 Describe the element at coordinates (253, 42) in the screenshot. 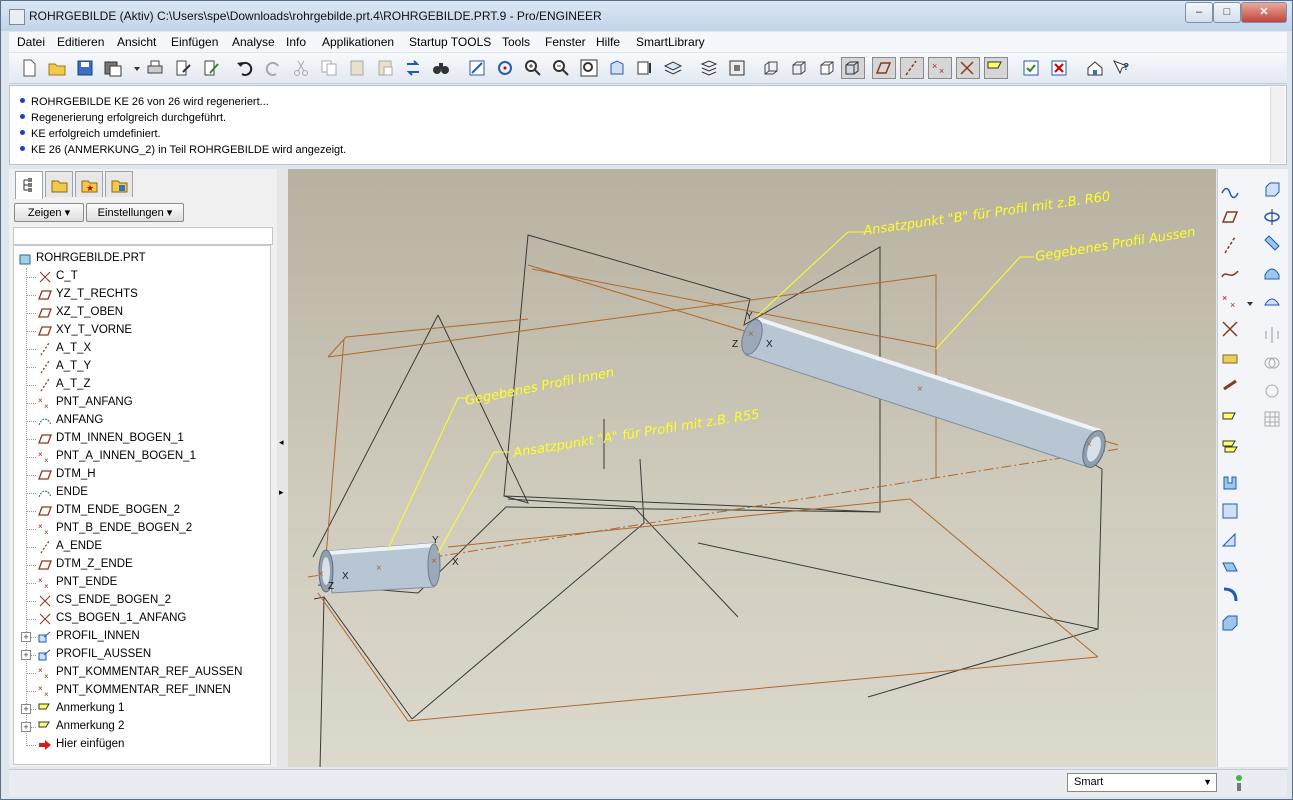

I see `menu-analyse: Analyse` at that location.